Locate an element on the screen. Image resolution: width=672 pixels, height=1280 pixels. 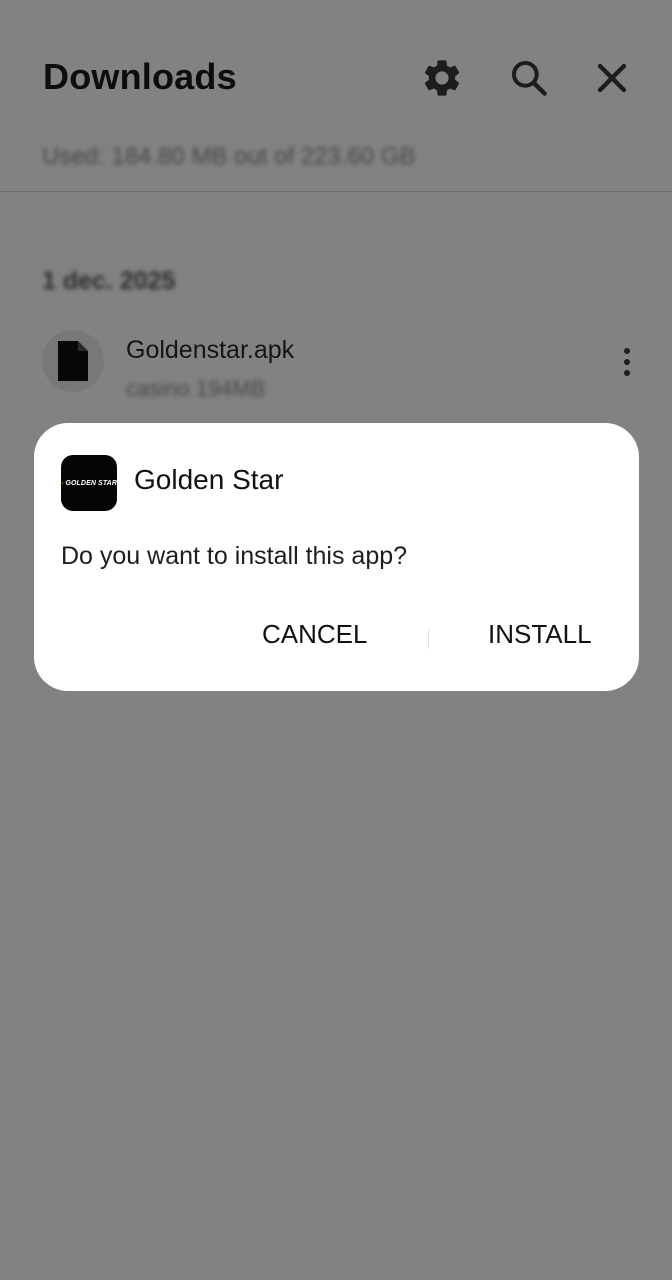
button-divider is located at coordinates (428, 639).